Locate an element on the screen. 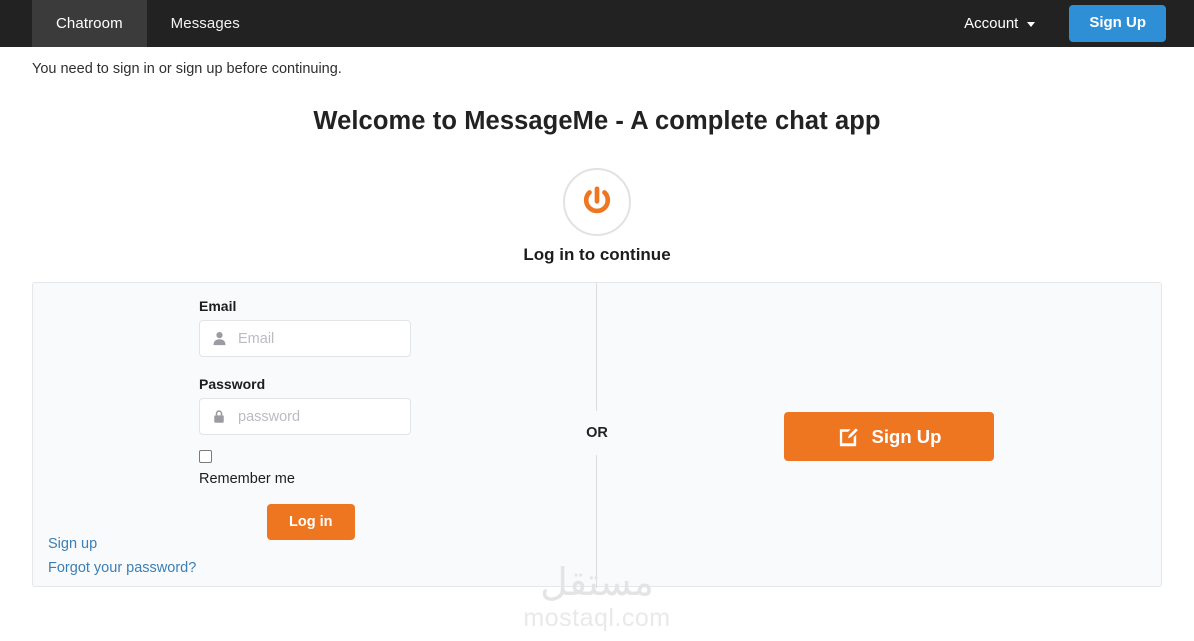  chevron-down-icon is located at coordinates (1031, 24).